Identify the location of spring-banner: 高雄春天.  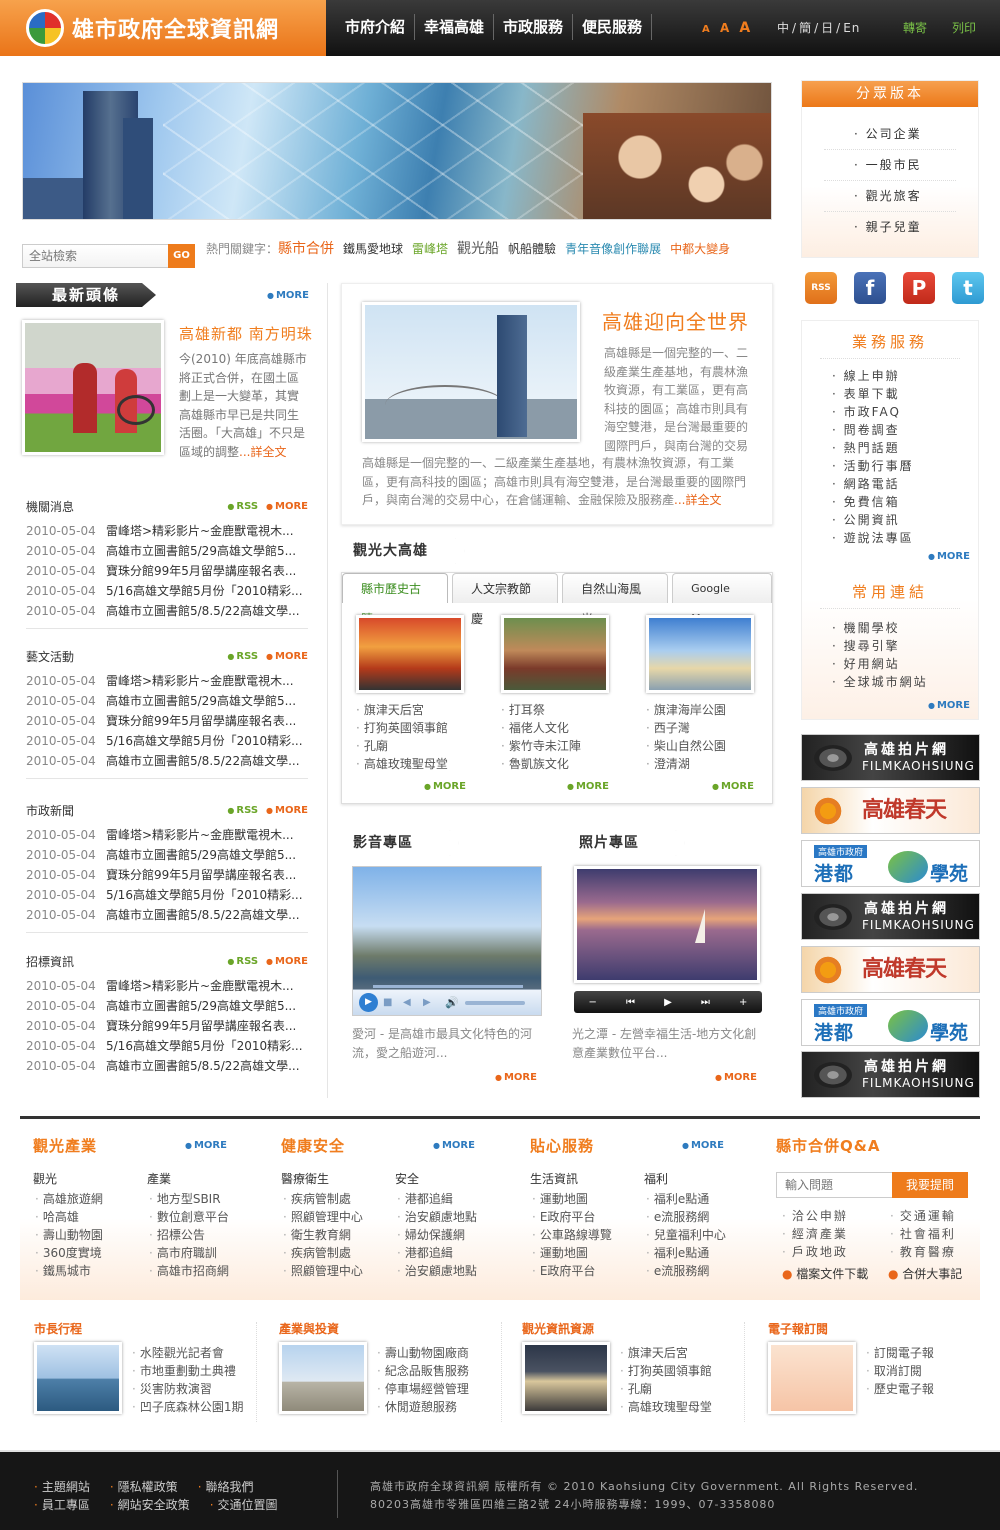
(890, 810).